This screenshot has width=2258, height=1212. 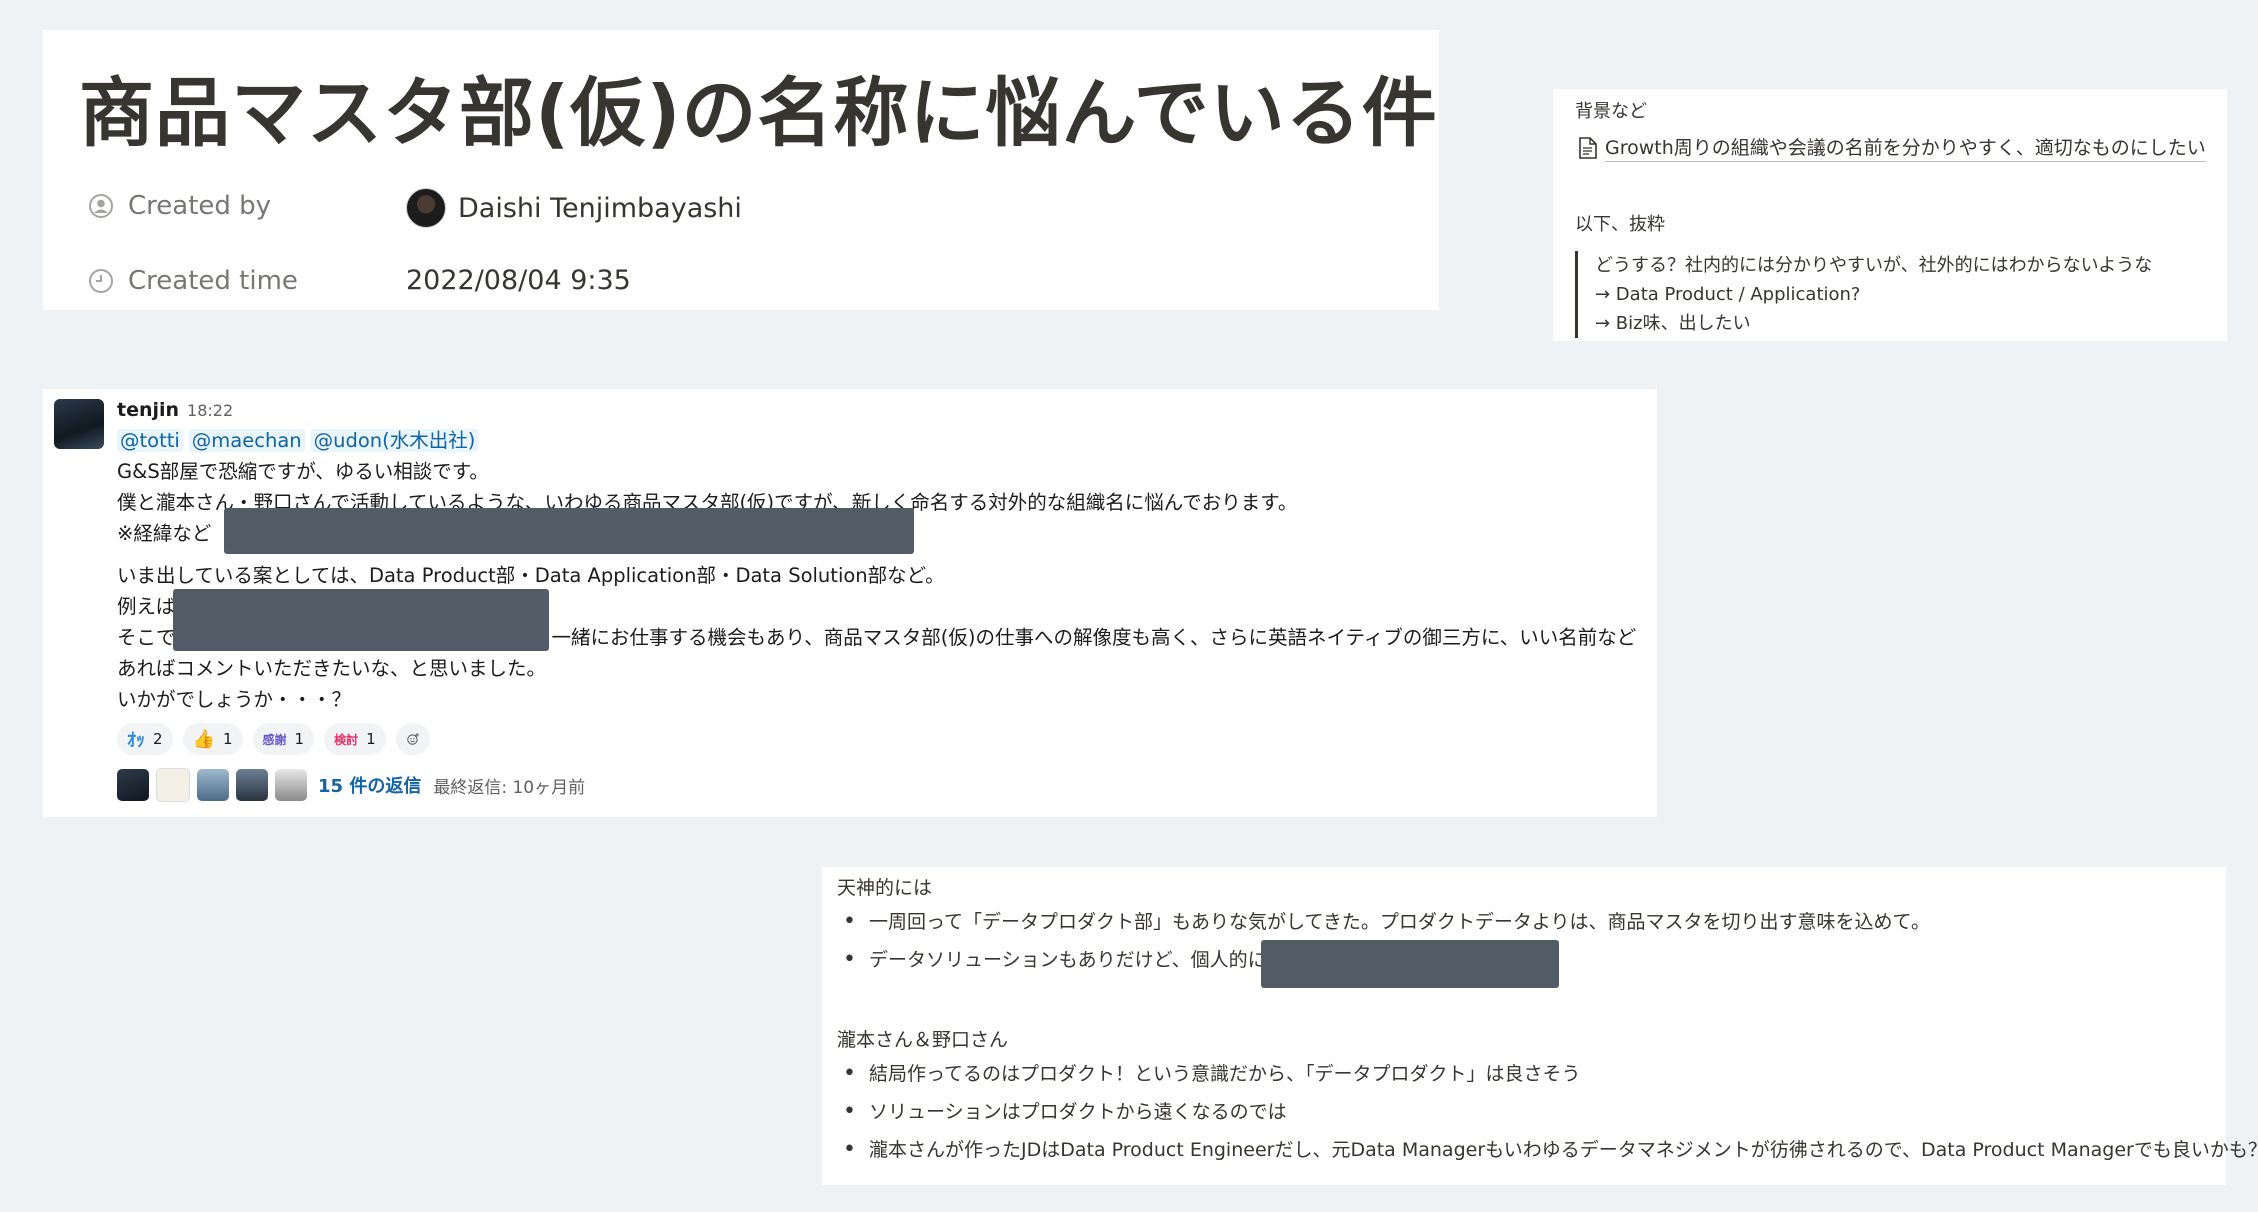 What do you see at coordinates (394, 440) in the screenshot?
I see `mention-udon: @udon(水木出社)` at bounding box center [394, 440].